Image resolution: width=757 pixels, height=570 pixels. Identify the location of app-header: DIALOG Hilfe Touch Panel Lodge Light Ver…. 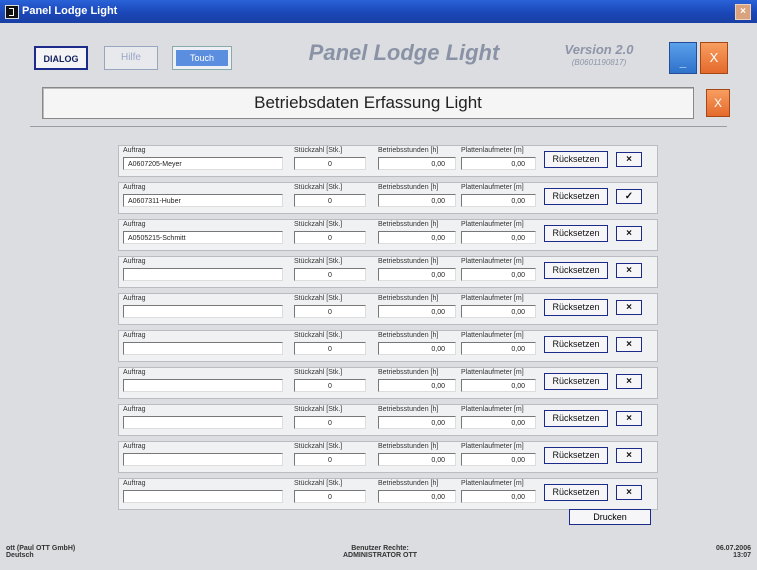
(380, 56).